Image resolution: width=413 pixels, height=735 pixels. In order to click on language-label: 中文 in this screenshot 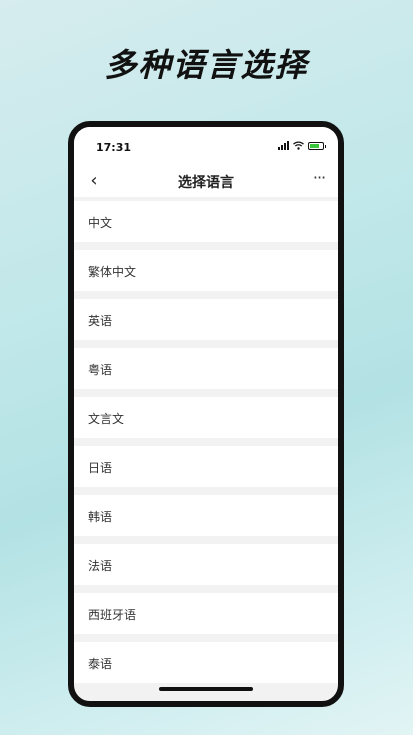, I will do `click(100, 223)`.